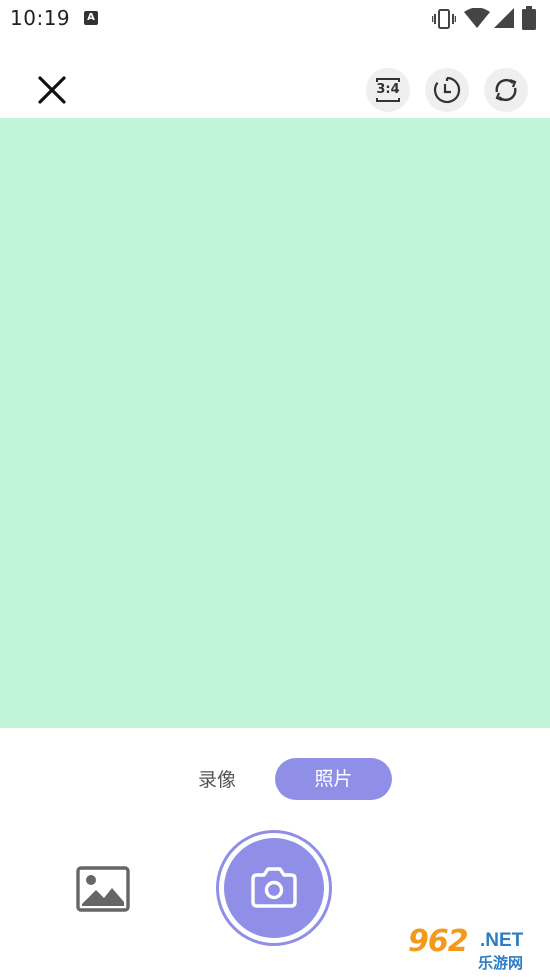  I want to click on aspect-ratio-label: 3:4, so click(388, 89).